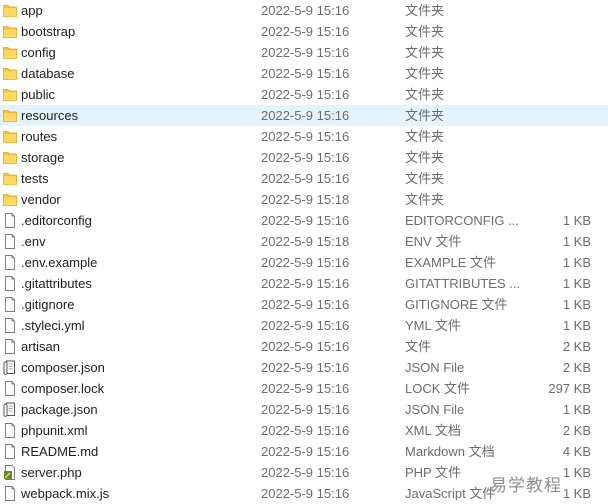 The image size is (608, 504). Describe the element at coordinates (304, 31) in the screenshot. I see `folder-row-bootstrap: bootstrap 2022-5-9 15:16 文件夹` at that location.